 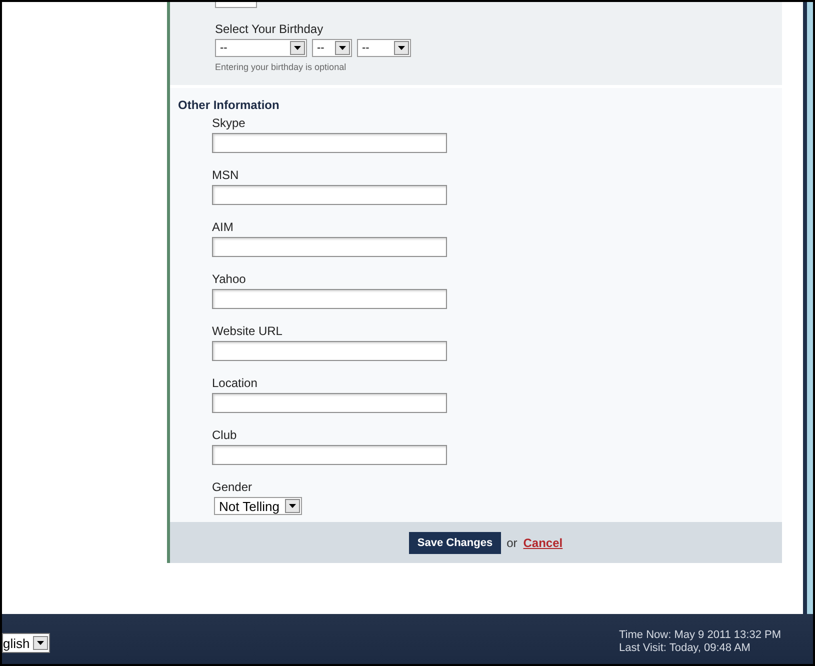 I want to click on gender-dropdown: Not Telling, so click(x=258, y=506).